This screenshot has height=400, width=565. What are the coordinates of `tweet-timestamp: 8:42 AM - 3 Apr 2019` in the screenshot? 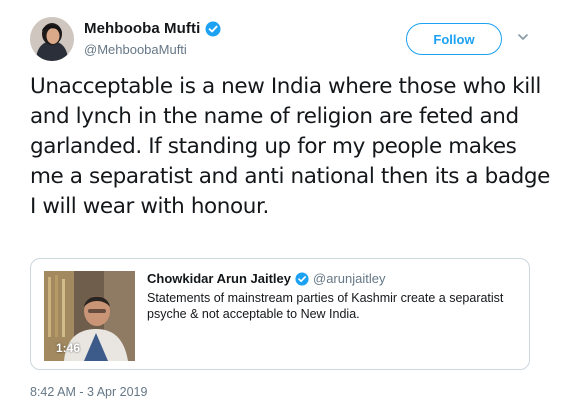 It's located at (88, 392).